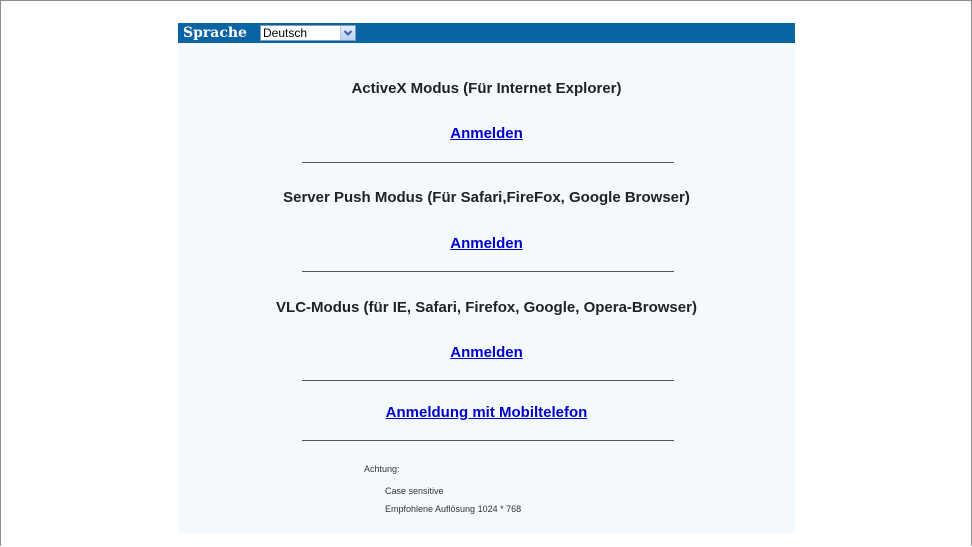 Image resolution: width=972 pixels, height=547 pixels. Describe the element at coordinates (382, 469) in the screenshot. I see `notes-heading: Achtung:` at that location.